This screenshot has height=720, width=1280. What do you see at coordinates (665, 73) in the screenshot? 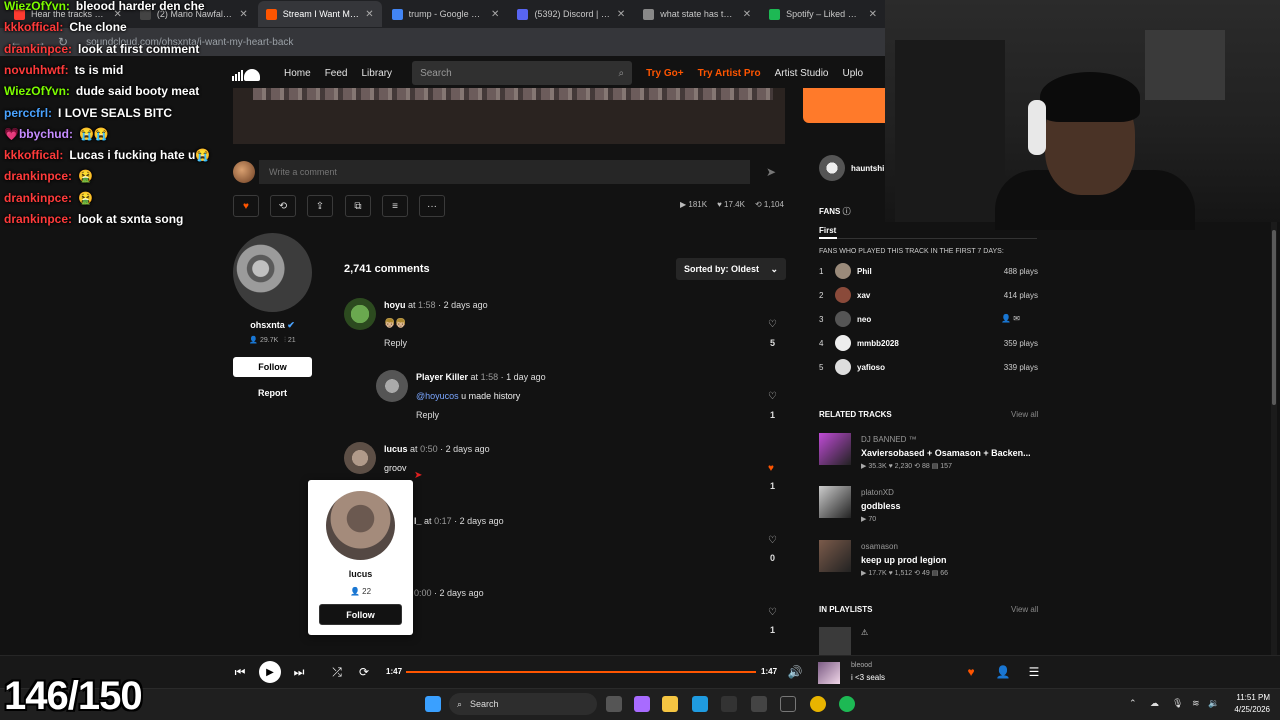
I see `try-go-plus-link: Try Go+` at bounding box center [665, 73].